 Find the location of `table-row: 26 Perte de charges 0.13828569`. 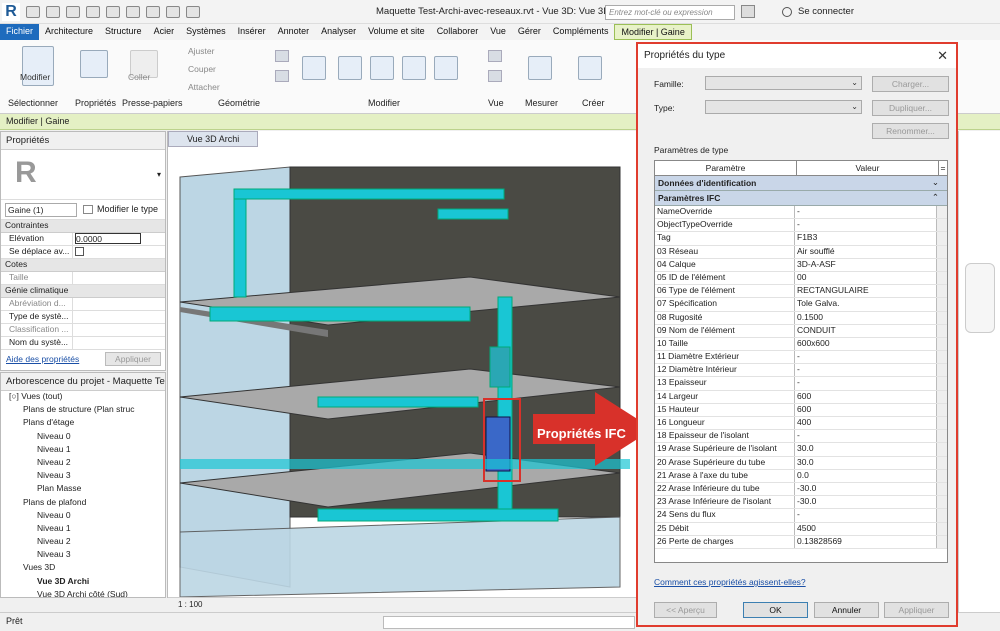

table-row: 26 Perte de charges 0.13828569 is located at coordinates (801, 542).